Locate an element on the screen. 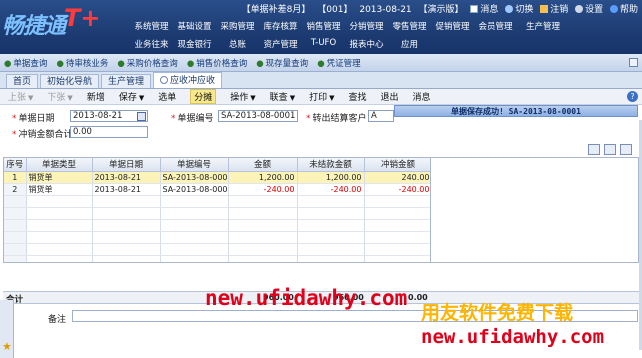 This screenshot has height=358, width=642. cell-offset: -240.00 is located at coordinates (397, 189).